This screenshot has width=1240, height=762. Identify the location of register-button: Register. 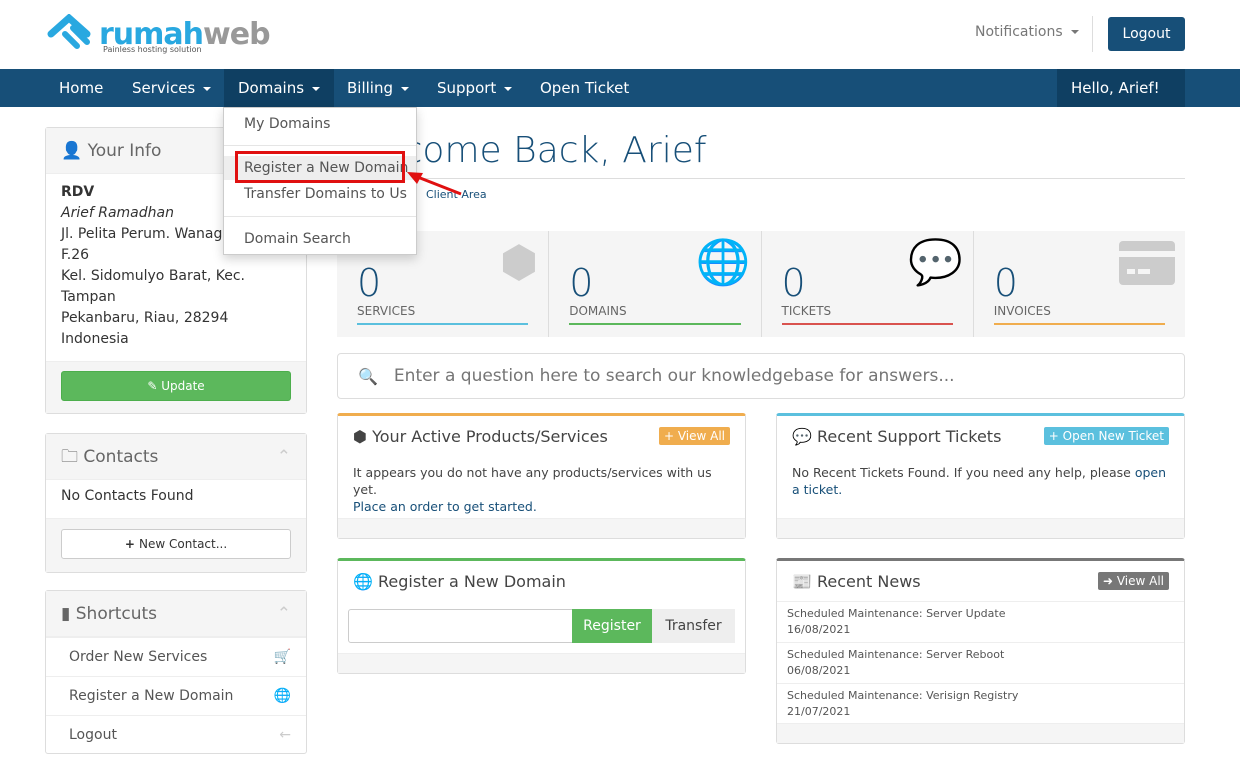
(612, 626).